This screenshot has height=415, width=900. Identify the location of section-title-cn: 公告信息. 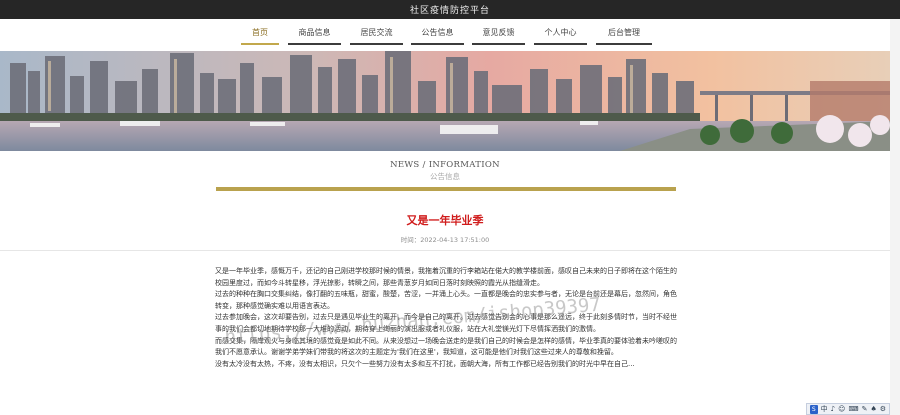
(445, 176).